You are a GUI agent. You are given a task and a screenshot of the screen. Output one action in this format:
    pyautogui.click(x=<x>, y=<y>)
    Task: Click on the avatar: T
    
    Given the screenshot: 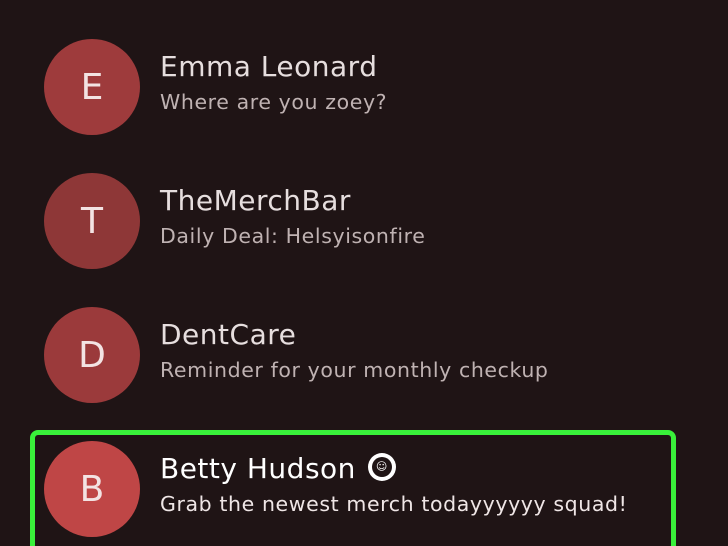 What is the action you would take?
    pyautogui.click(x=92, y=221)
    